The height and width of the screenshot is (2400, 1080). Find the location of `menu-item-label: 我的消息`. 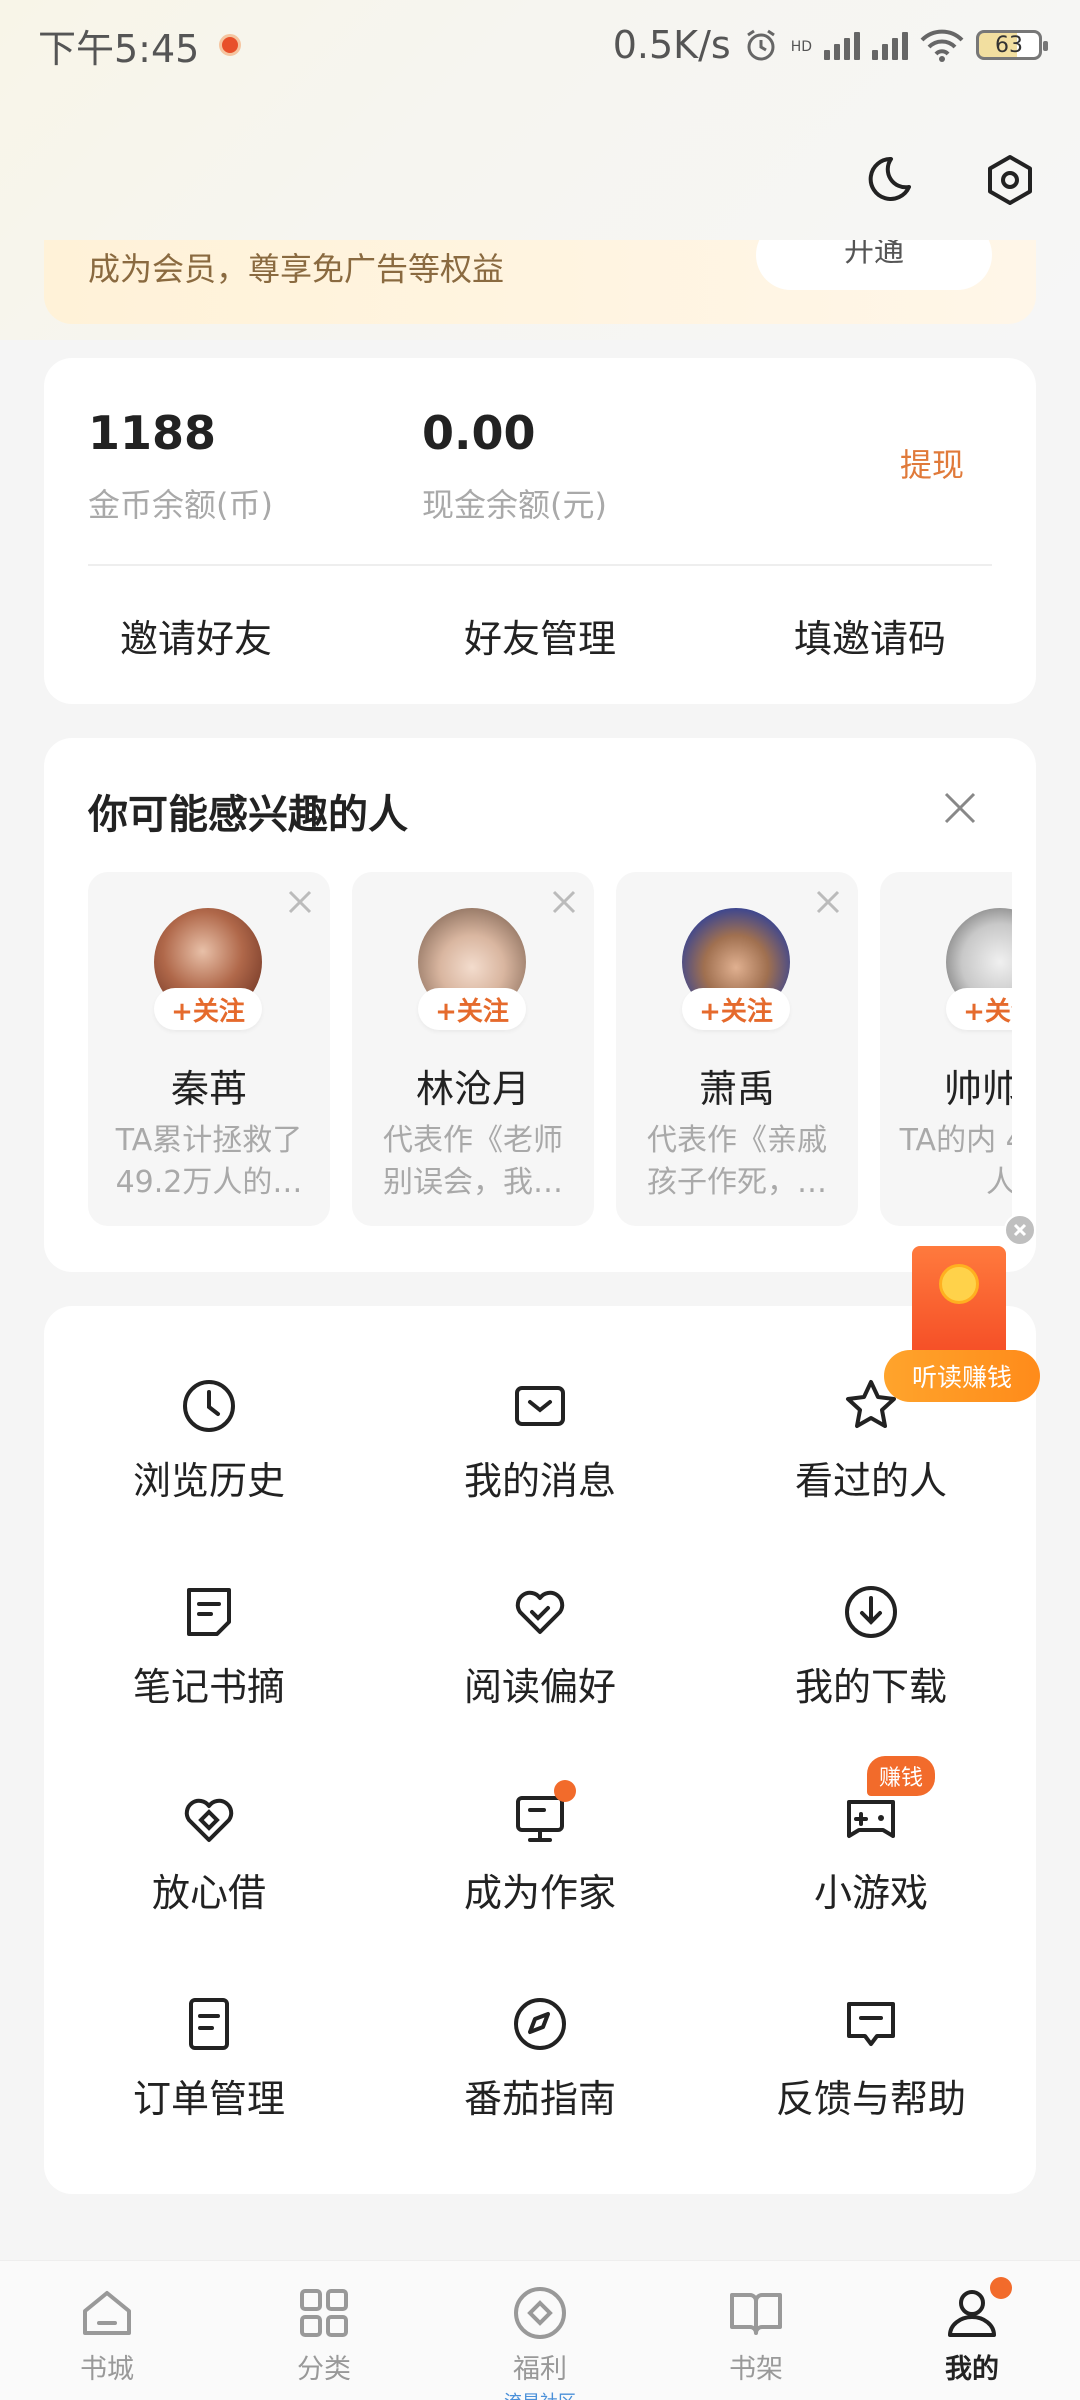

menu-item-label: 我的消息 is located at coordinates (539, 1481).